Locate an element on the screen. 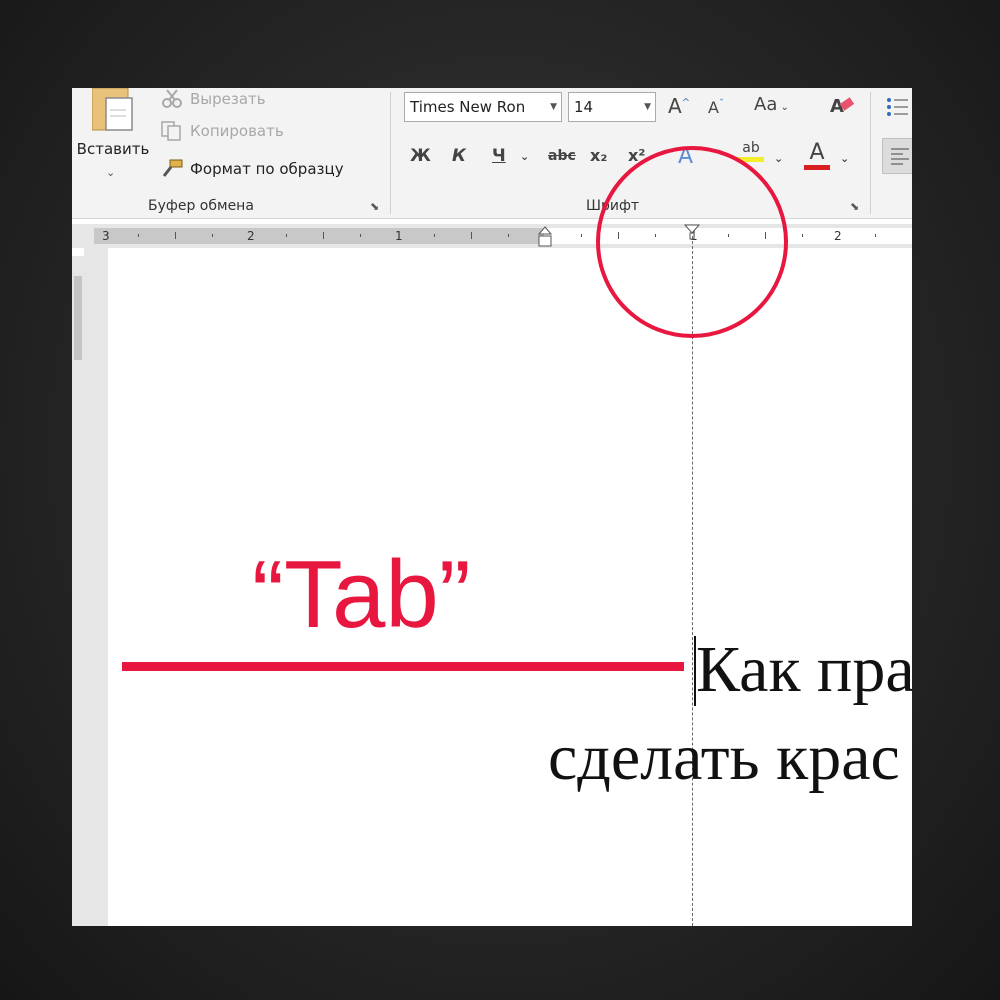  paintbrush-icon is located at coordinates (172, 169).